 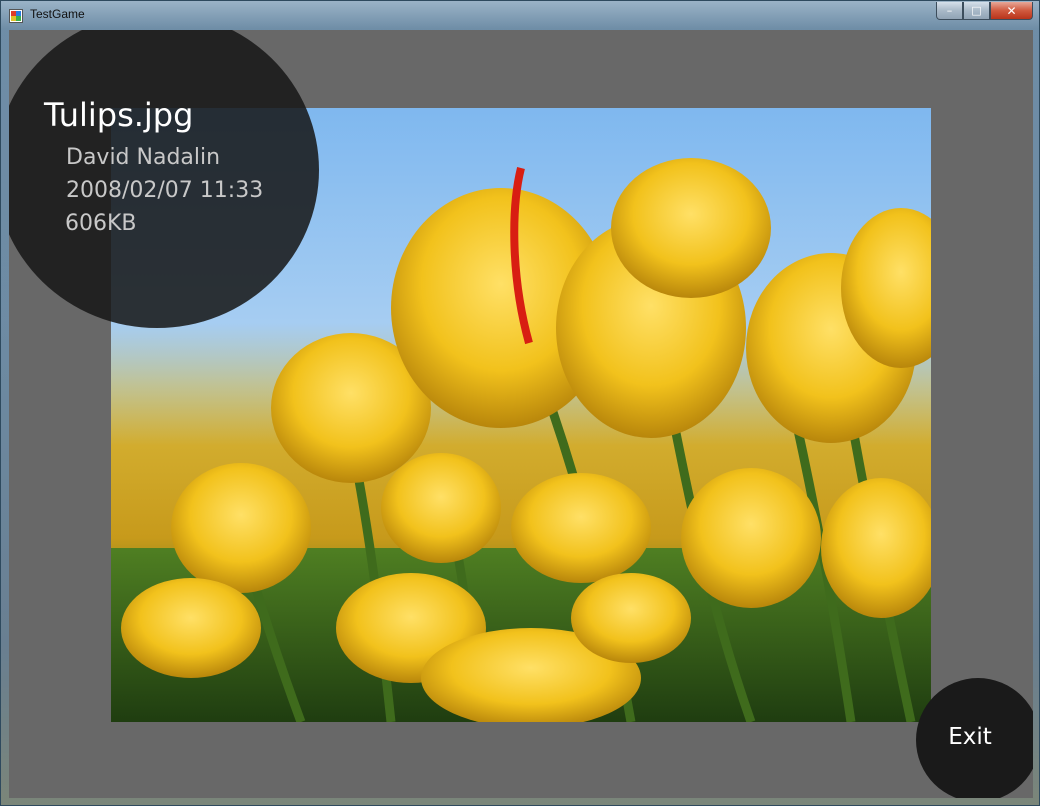 I want to click on caption-buttons: – □ ✕, so click(x=984, y=11).